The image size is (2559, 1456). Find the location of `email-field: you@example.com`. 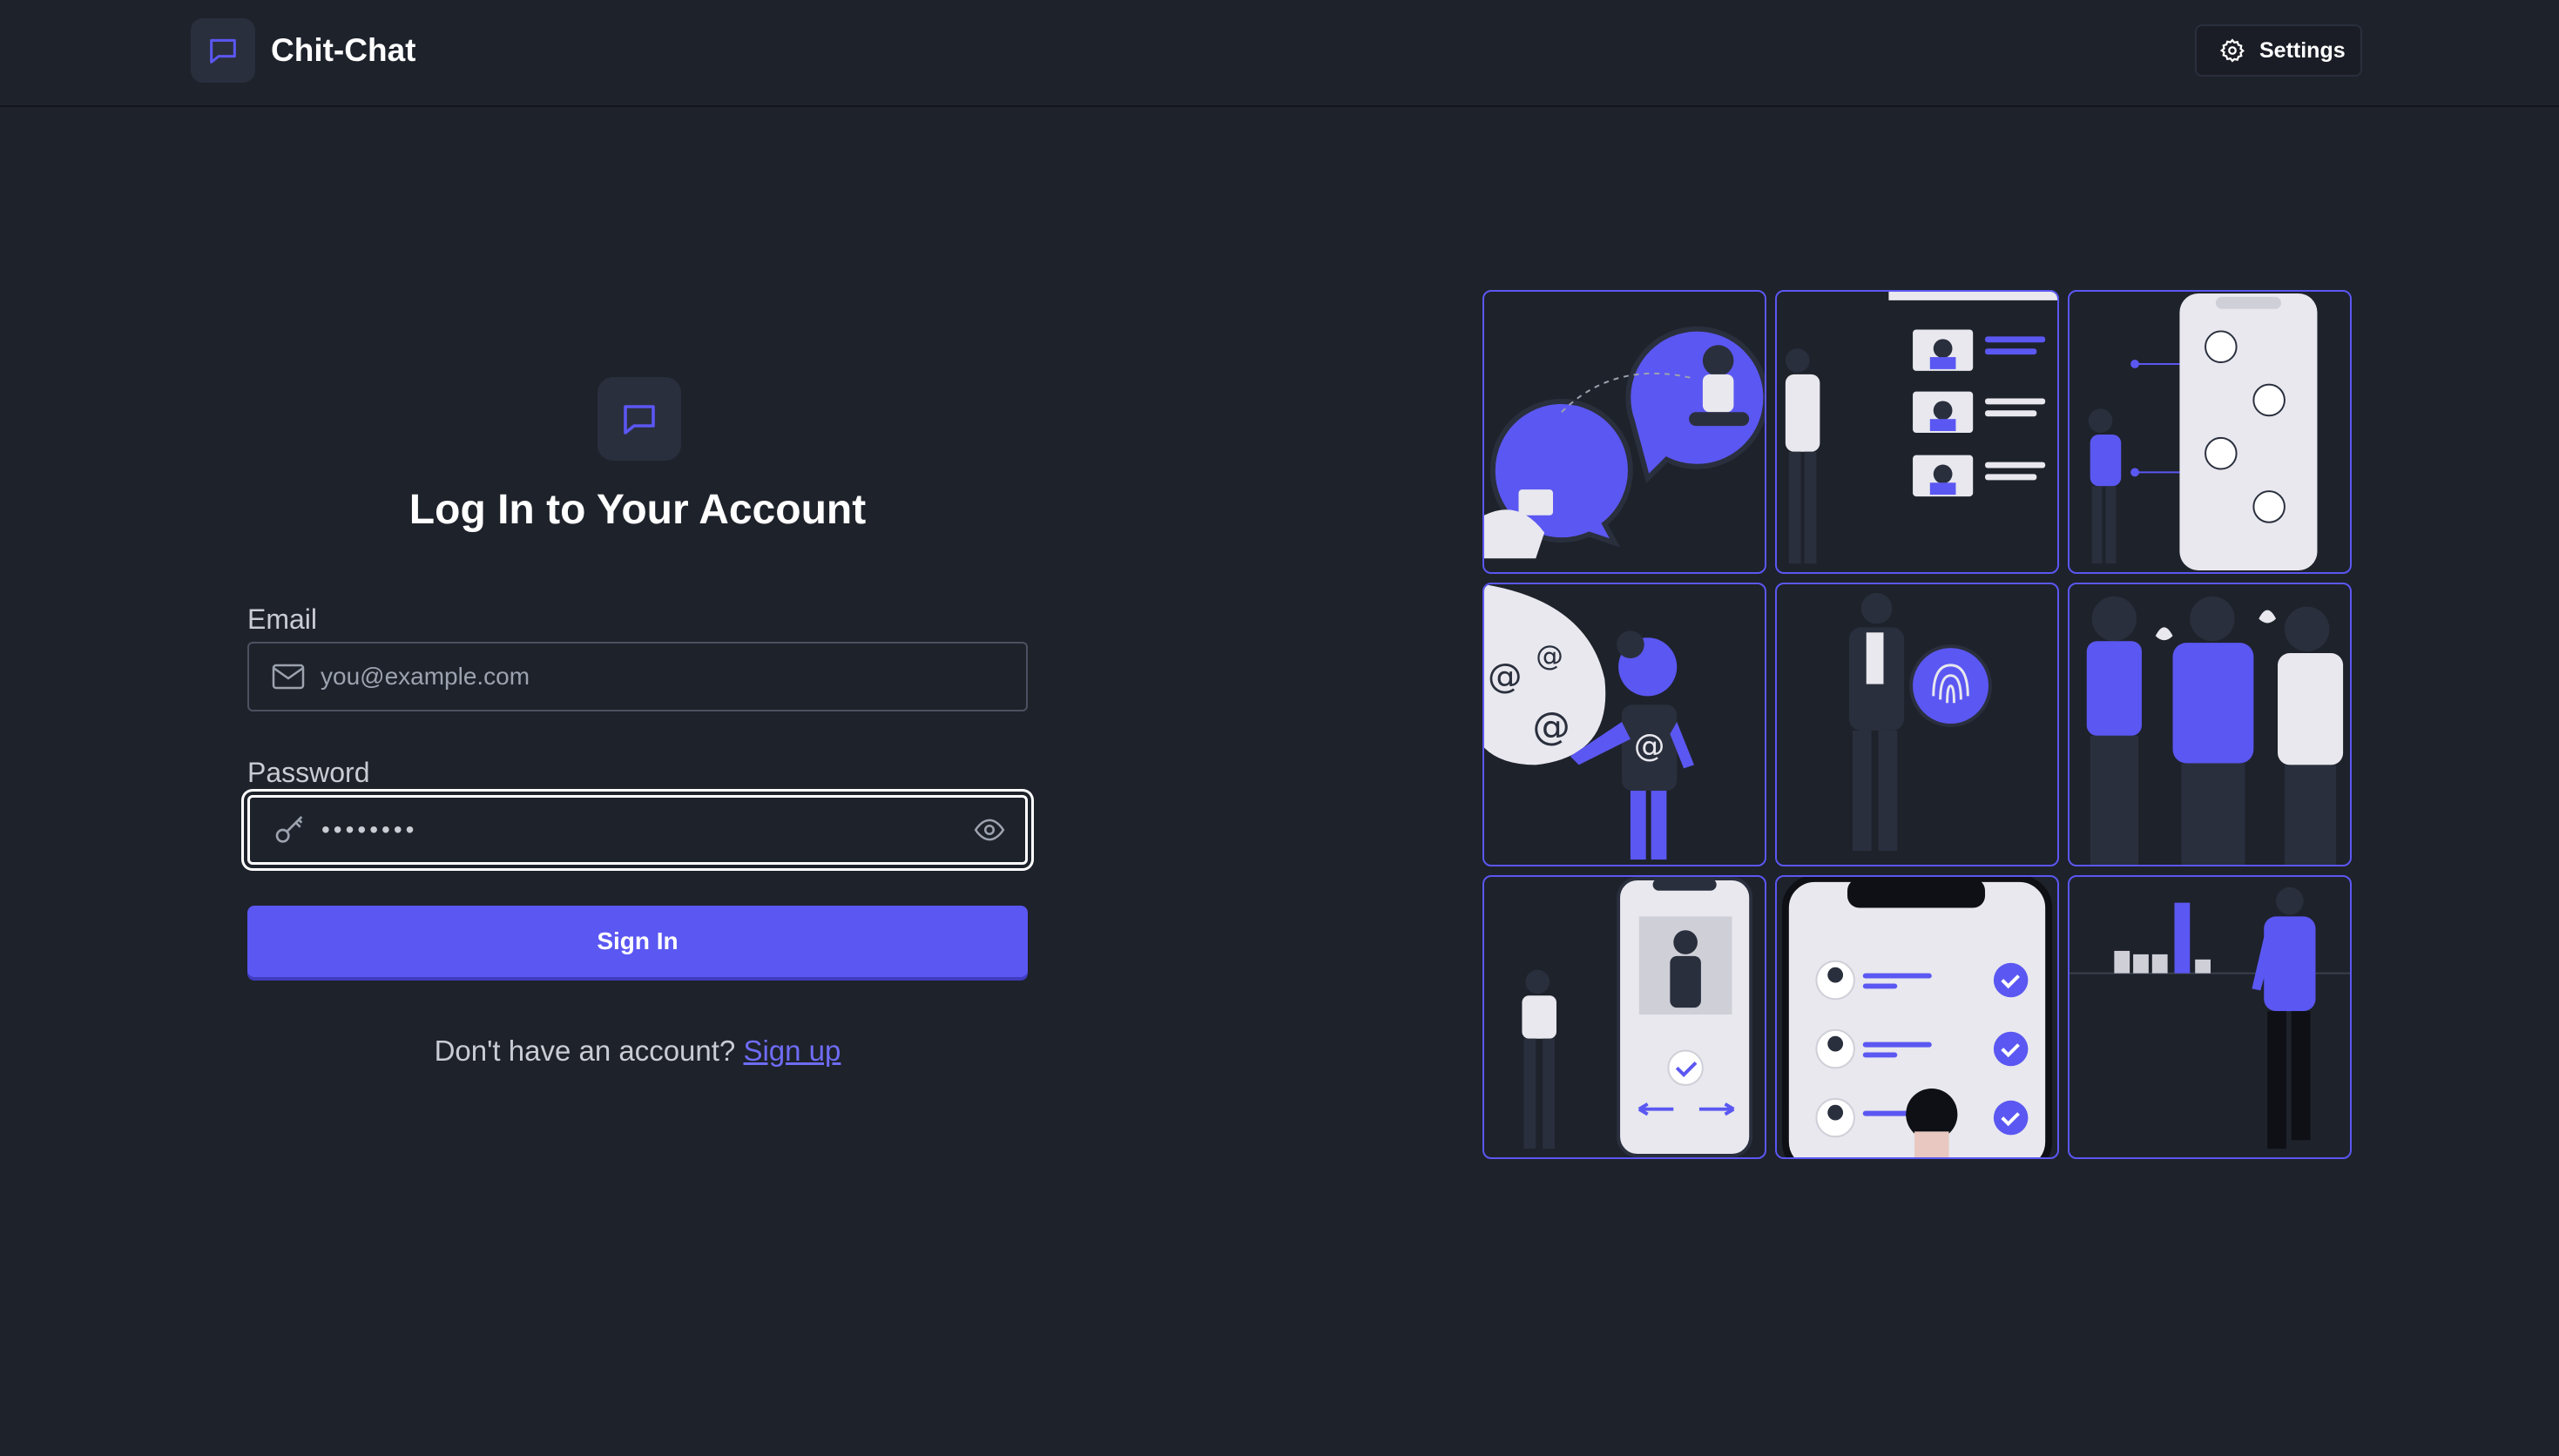

email-field: you@example.com is located at coordinates (637, 676).